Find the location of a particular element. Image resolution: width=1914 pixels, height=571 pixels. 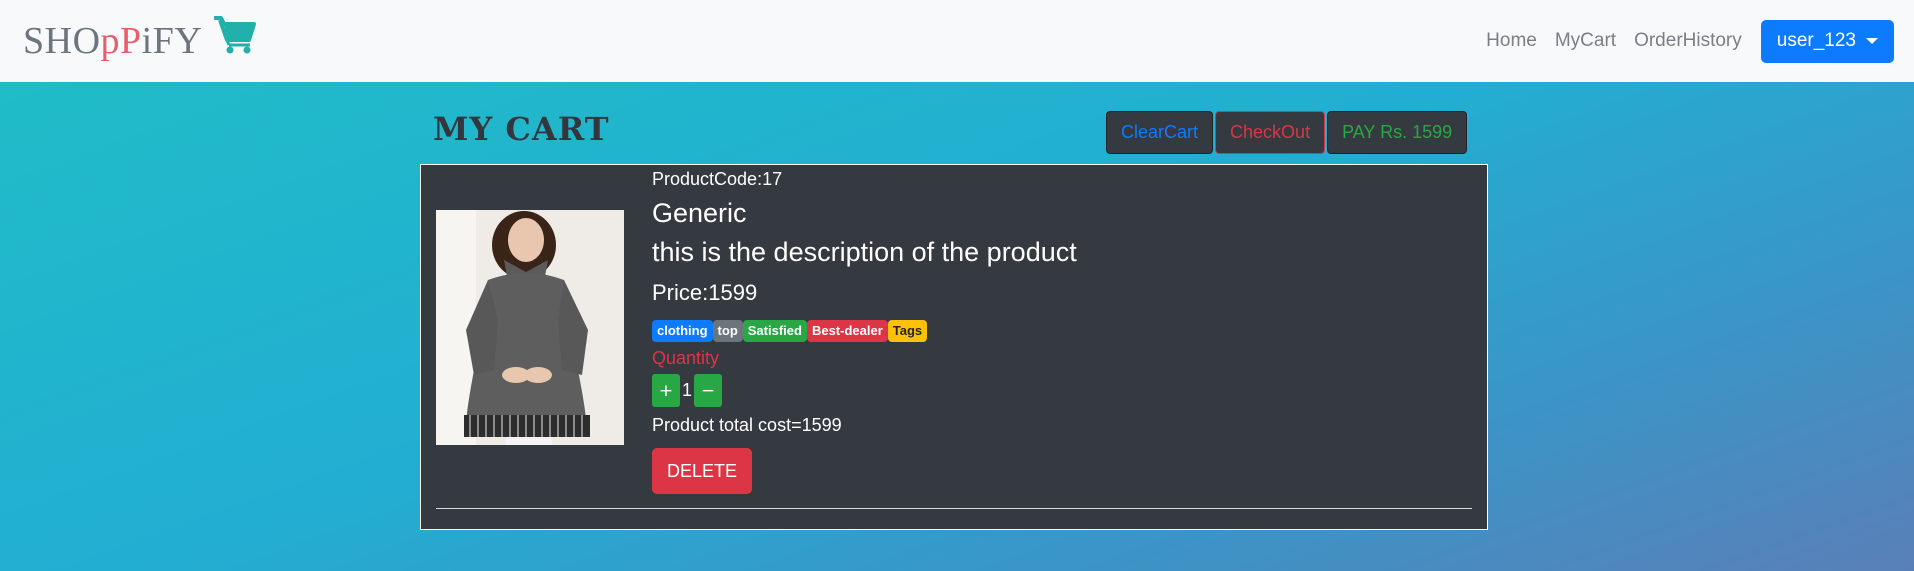

shopping-cart-icon is located at coordinates (234, 39).